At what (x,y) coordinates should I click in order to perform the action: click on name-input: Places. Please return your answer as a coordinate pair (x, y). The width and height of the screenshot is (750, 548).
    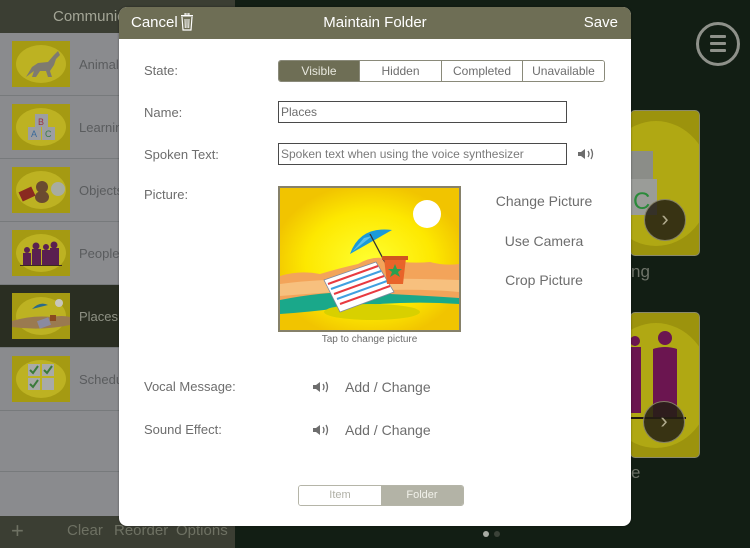
    Looking at the image, I should click on (422, 112).